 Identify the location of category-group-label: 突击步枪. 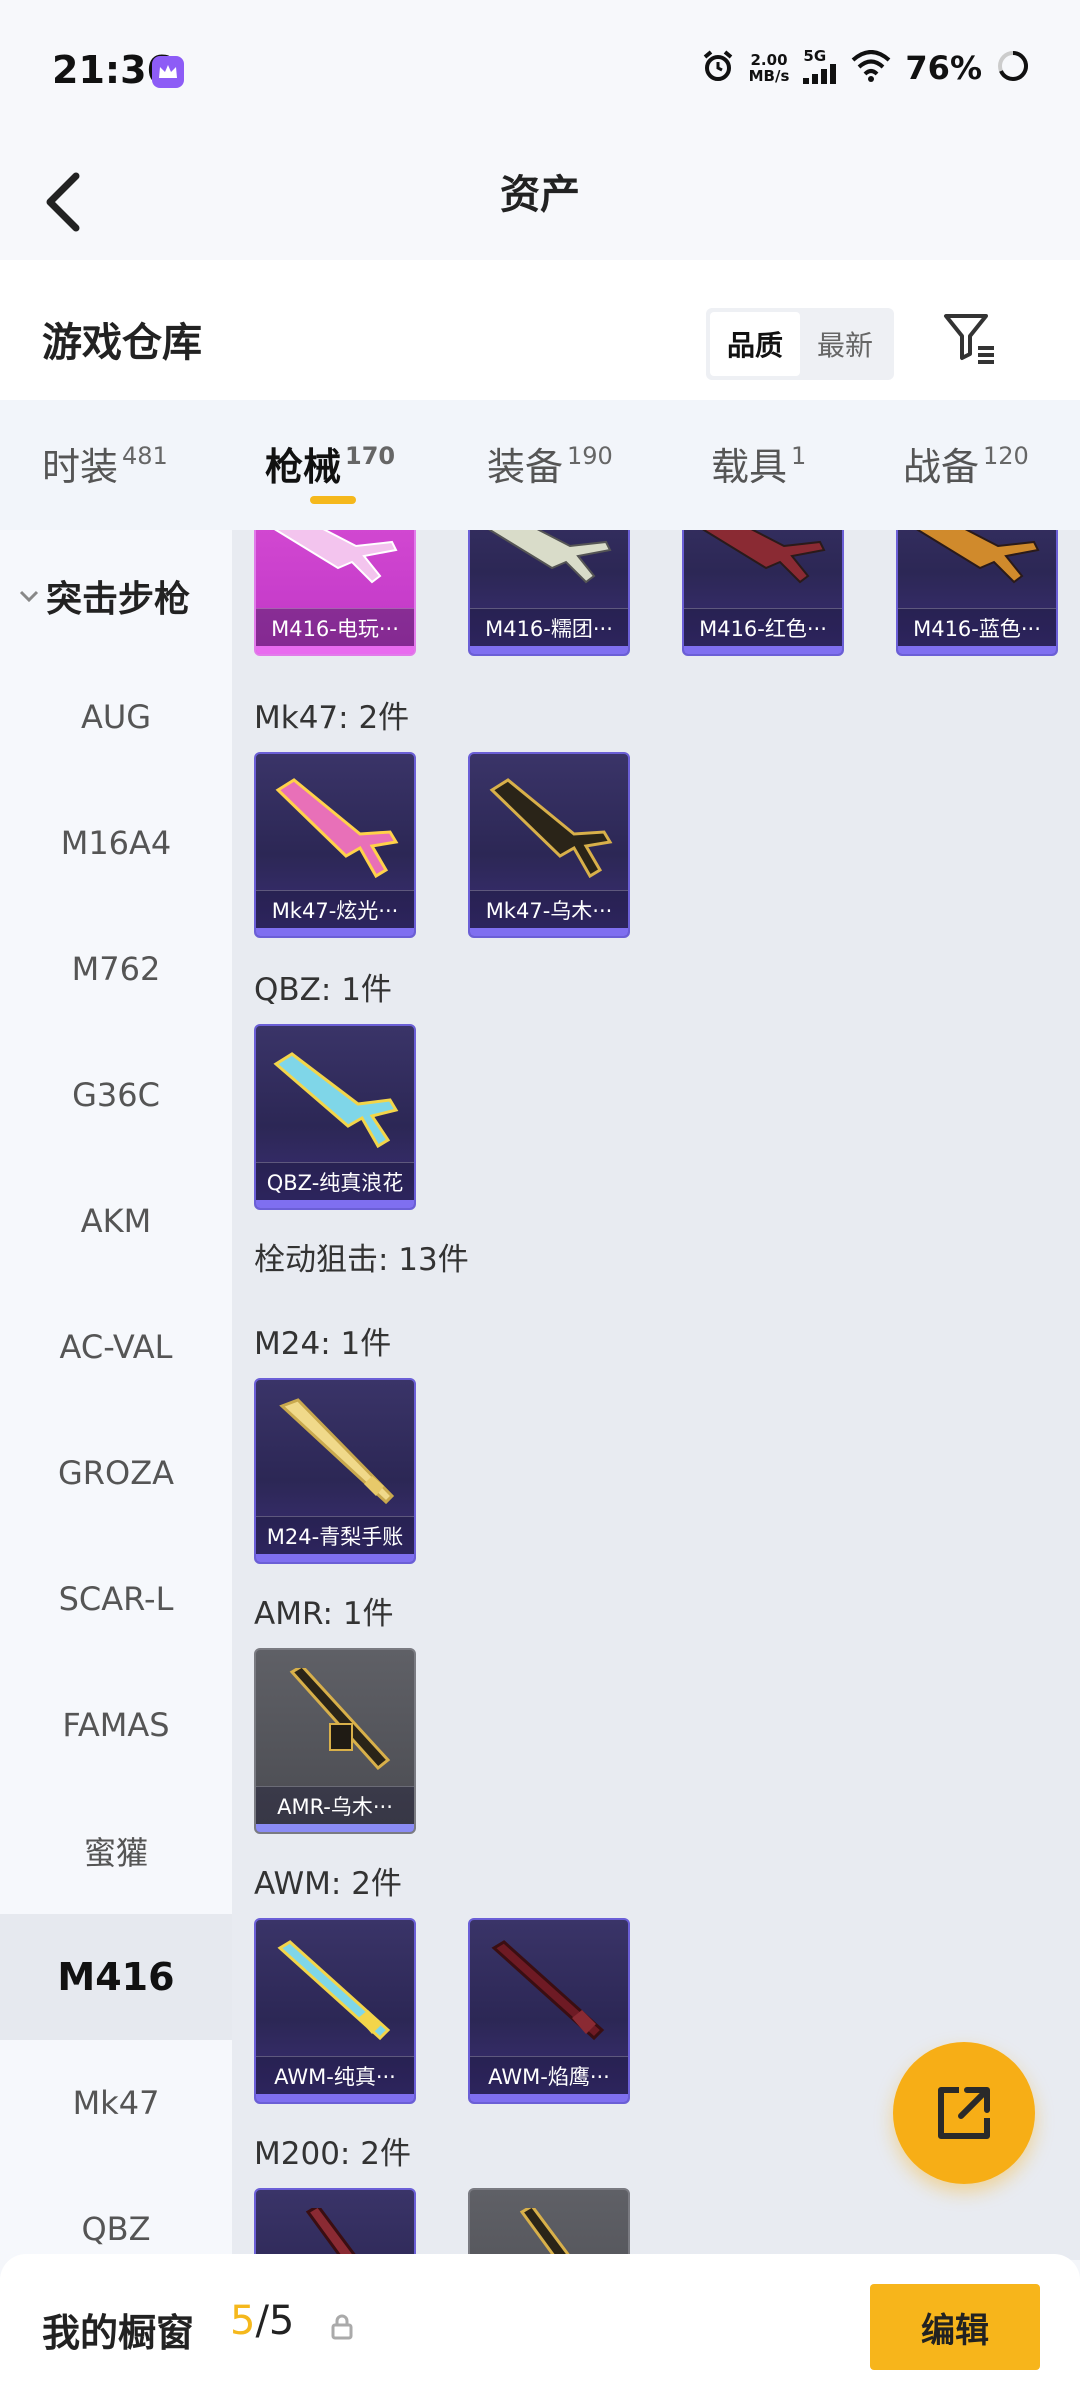
(118, 599).